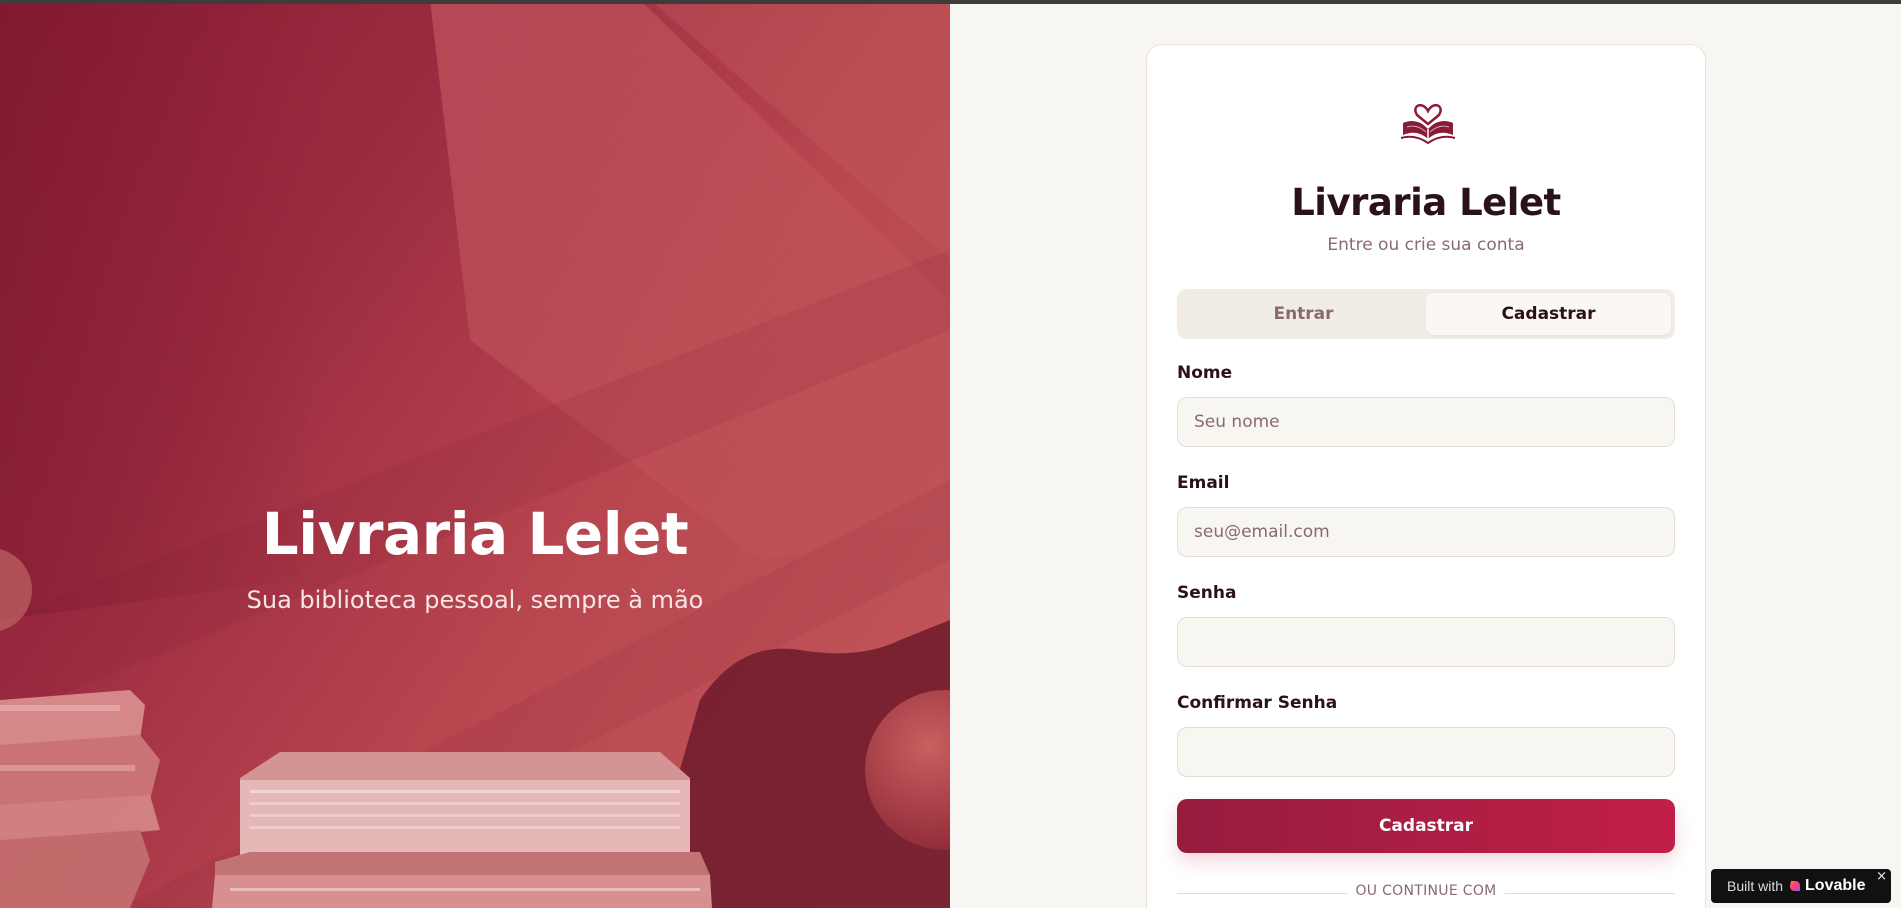 The image size is (1901, 908). Describe the element at coordinates (1203, 483) in the screenshot. I see `email-label: Email` at that location.